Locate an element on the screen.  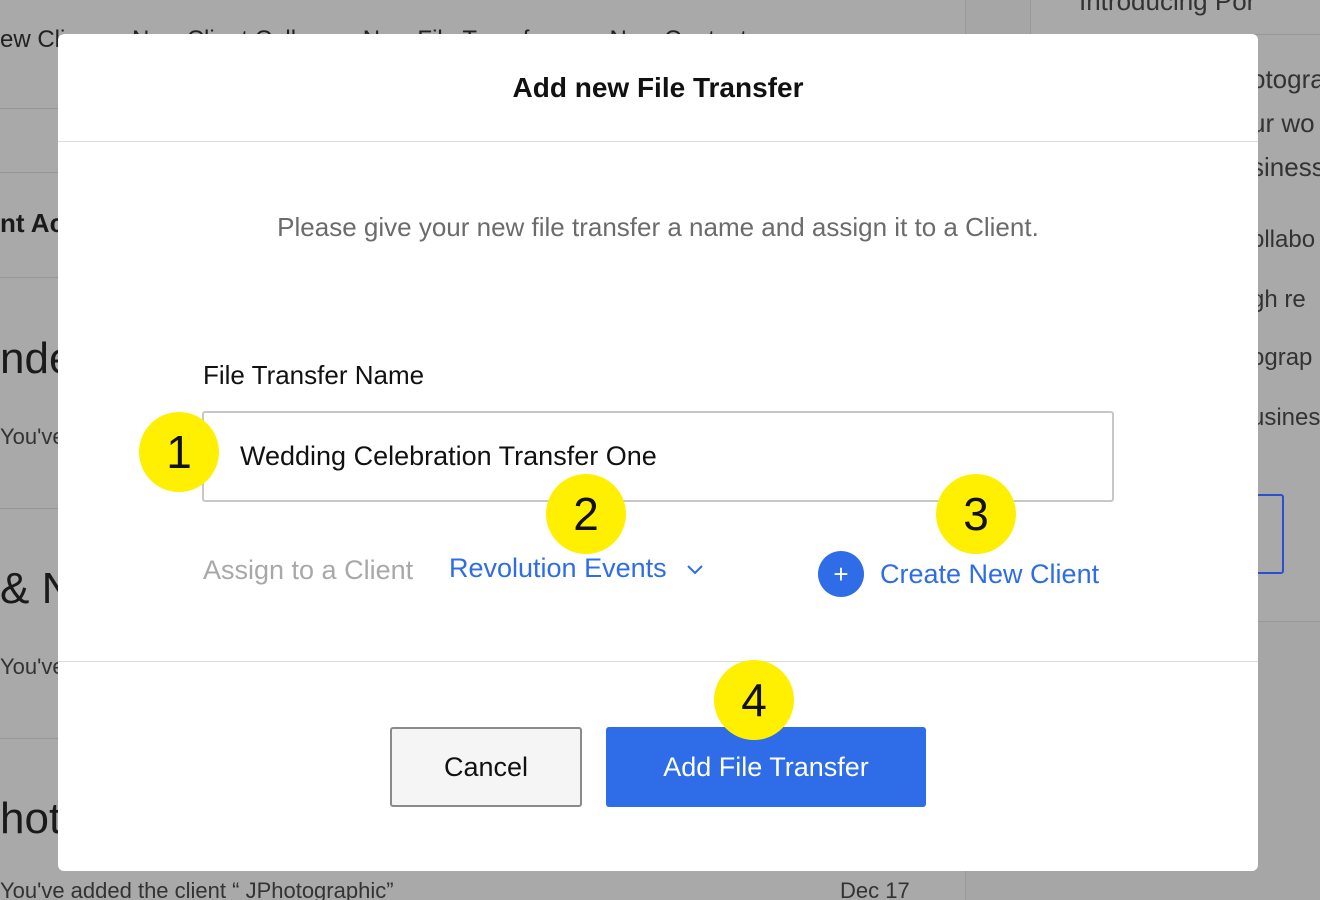
modal-header: Add new File Transfer is located at coordinates (658, 88).